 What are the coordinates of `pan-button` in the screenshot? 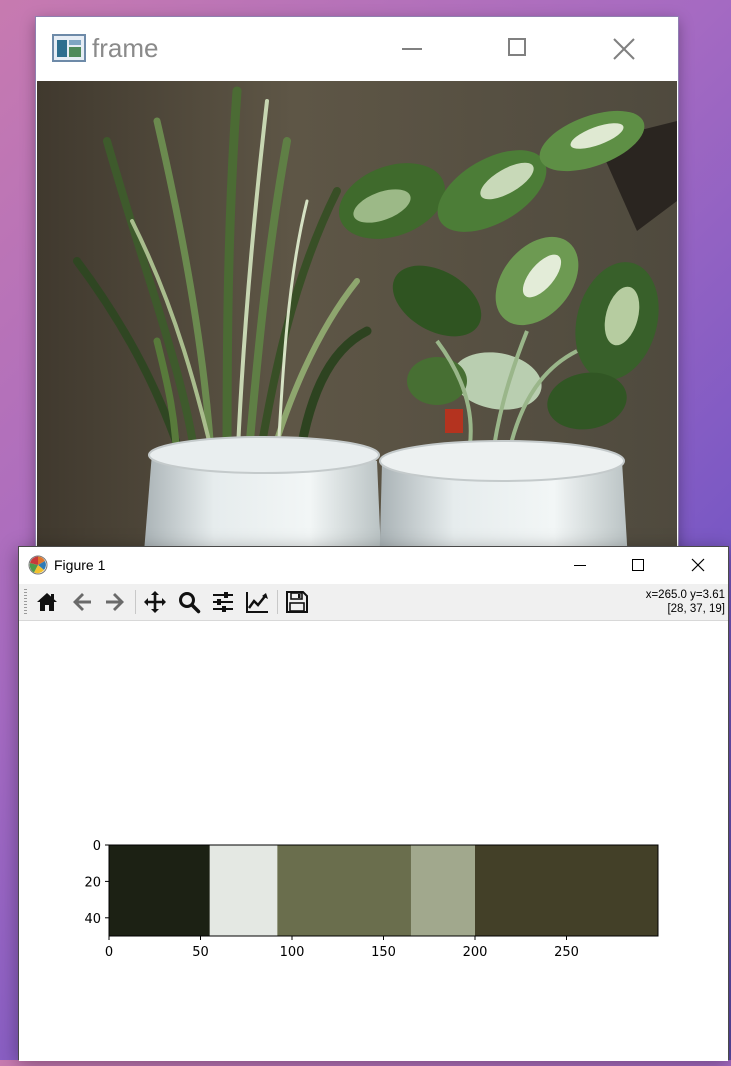 It's located at (155, 602).